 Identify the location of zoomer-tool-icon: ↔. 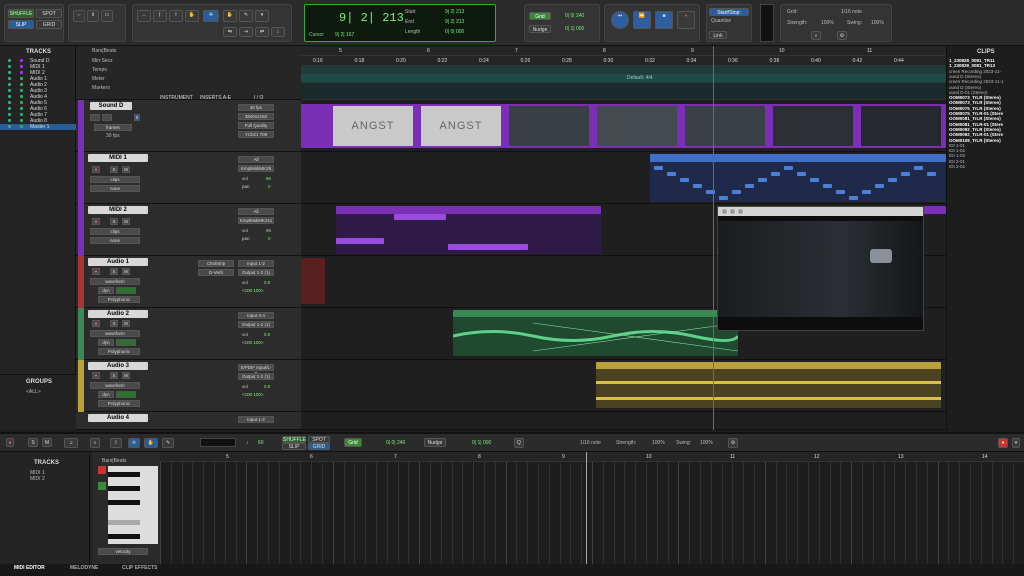
(144, 16).